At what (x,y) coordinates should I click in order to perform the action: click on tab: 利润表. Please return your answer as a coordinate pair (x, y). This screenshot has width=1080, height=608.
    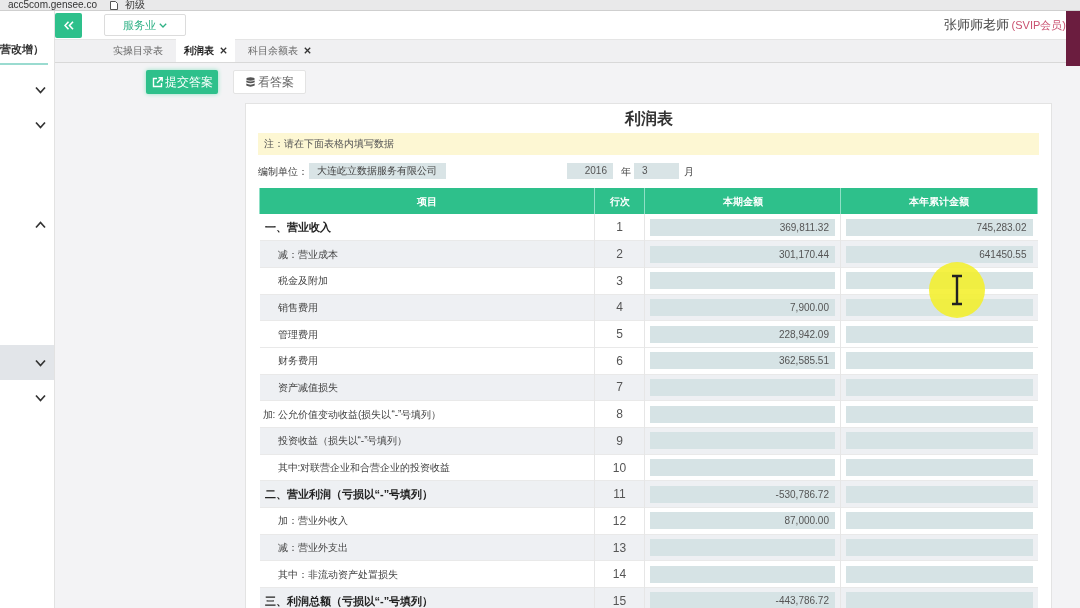
    Looking at the image, I should click on (205, 50).